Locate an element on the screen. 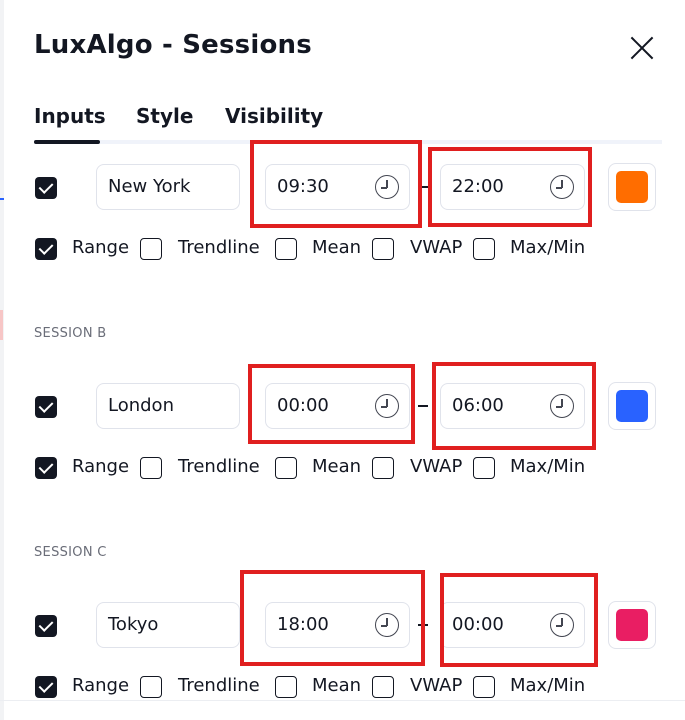 This screenshot has height=720, width=685. session-a-start-time-field: 09:30 is located at coordinates (337, 187).